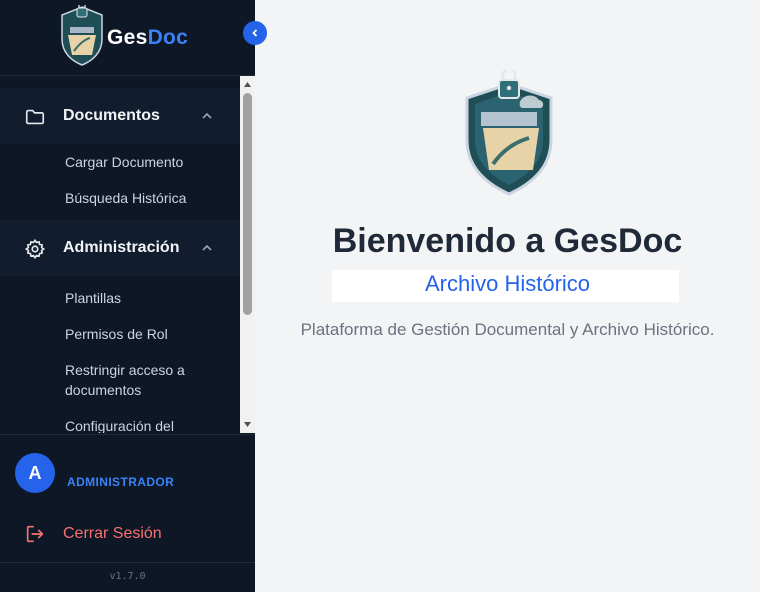  I want to click on user-panel: A ADMINISTRADOR, so click(127, 477).